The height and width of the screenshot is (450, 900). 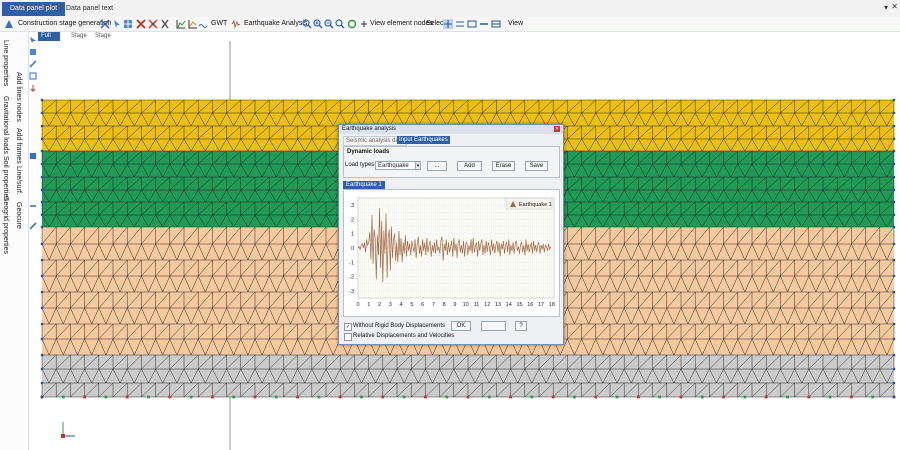 What do you see at coordinates (536, 166) in the screenshot?
I see `save-button: Save` at bounding box center [536, 166].